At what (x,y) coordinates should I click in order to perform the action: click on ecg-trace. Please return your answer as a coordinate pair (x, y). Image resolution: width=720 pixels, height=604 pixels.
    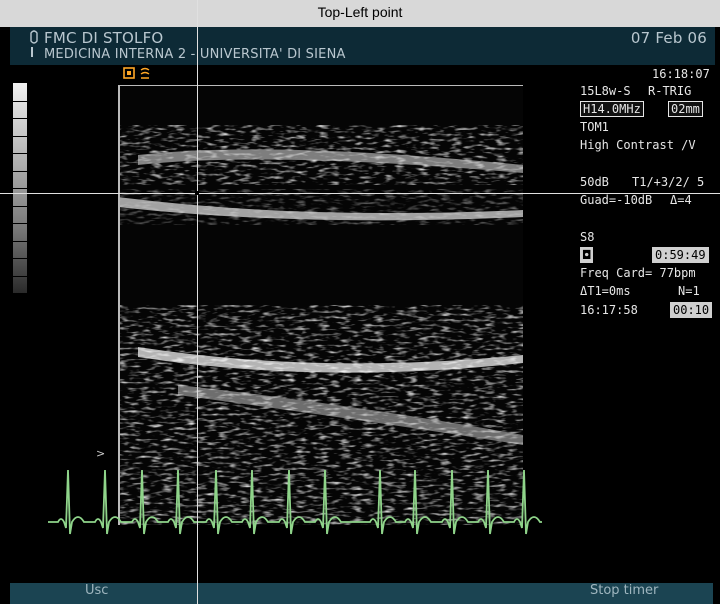
    Looking at the image, I should click on (295, 502).